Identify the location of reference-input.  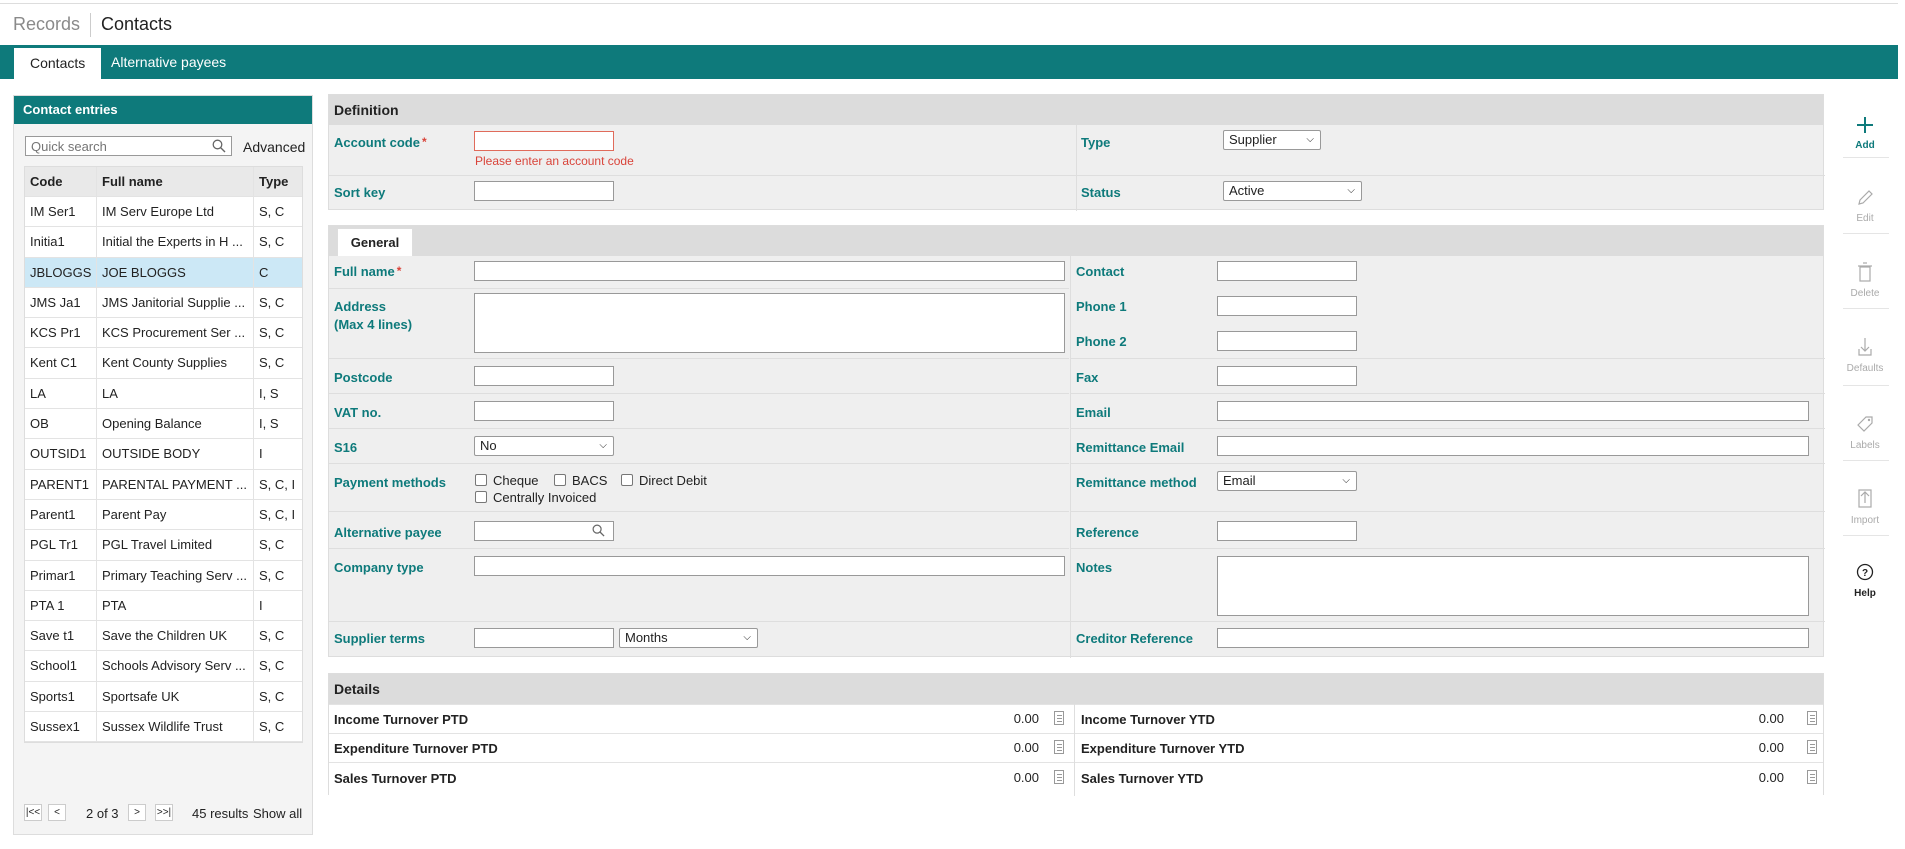
(1287, 531).